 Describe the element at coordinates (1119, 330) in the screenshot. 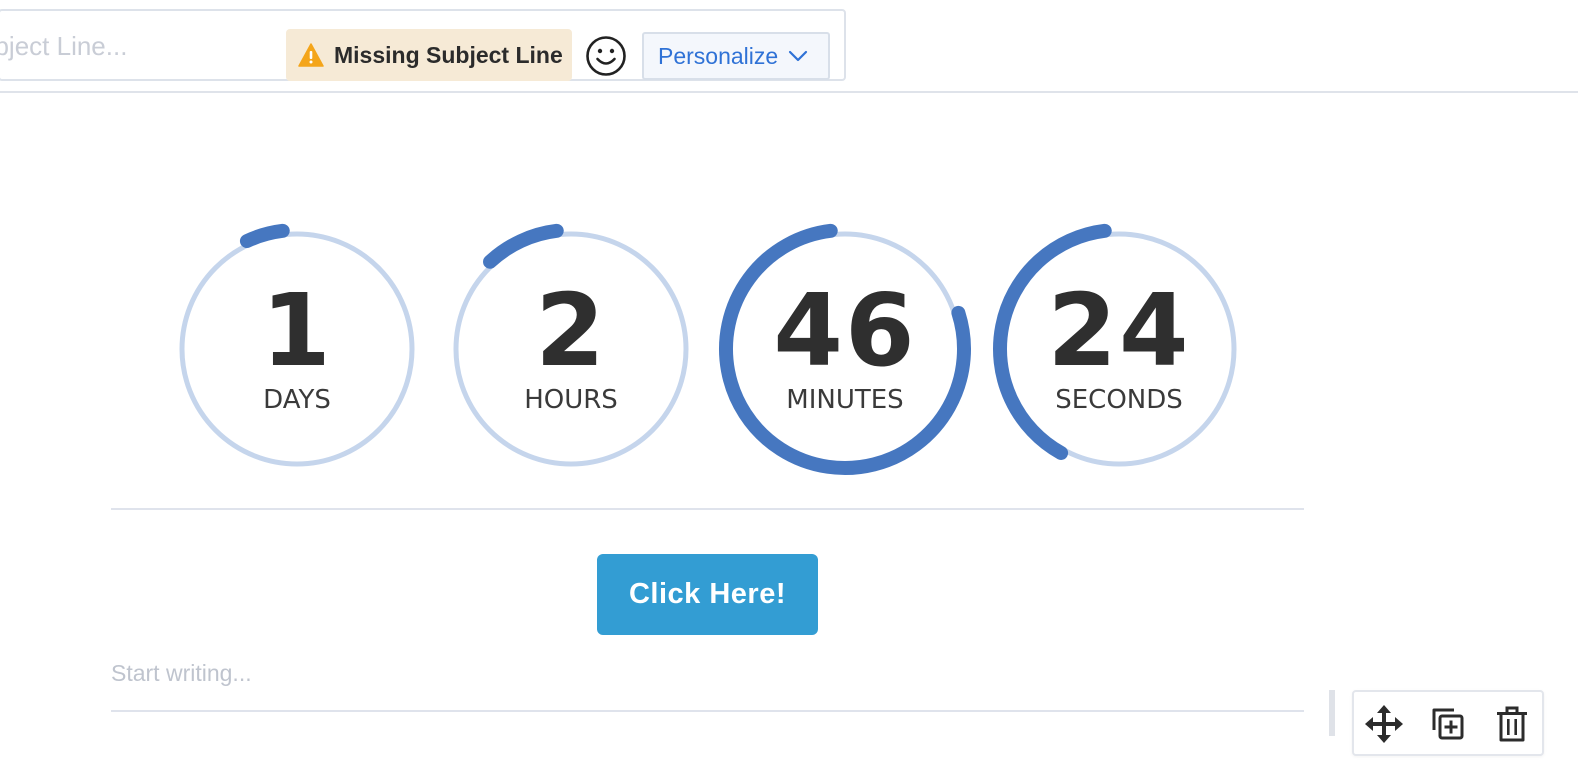

I see `seconds-value: 24` at that location.